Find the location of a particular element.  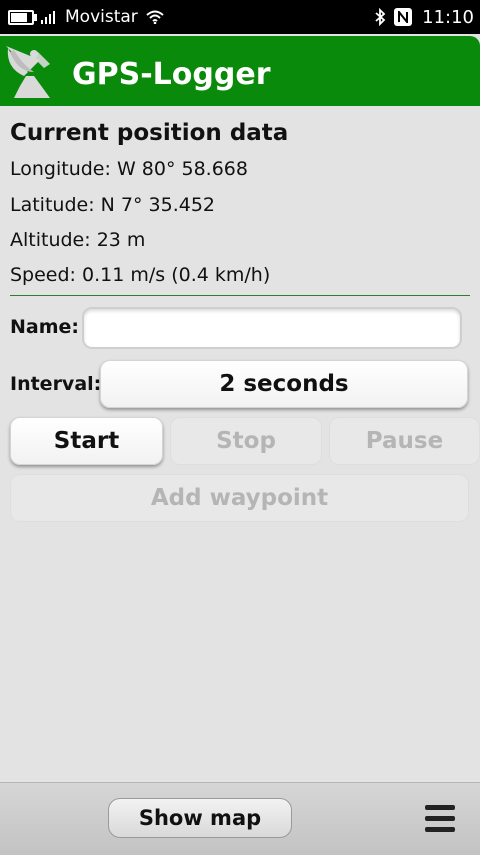

interval-selector: 2 seconds is located at coordinates (284, 384).